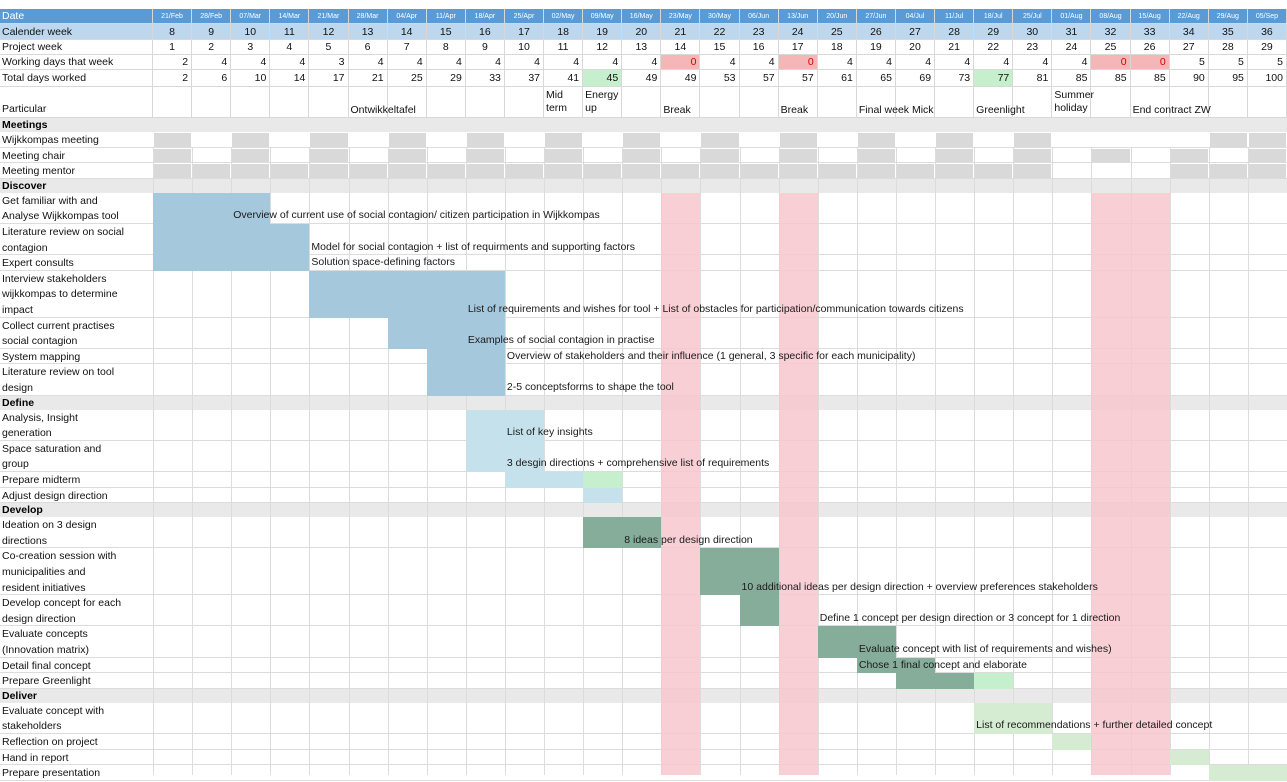 Image resolution: width=1287 pixels, height=782 pixels. Describe the element at coordinates (564, 16) in the screenshot. I see `date-cell: 02/May` at that location.